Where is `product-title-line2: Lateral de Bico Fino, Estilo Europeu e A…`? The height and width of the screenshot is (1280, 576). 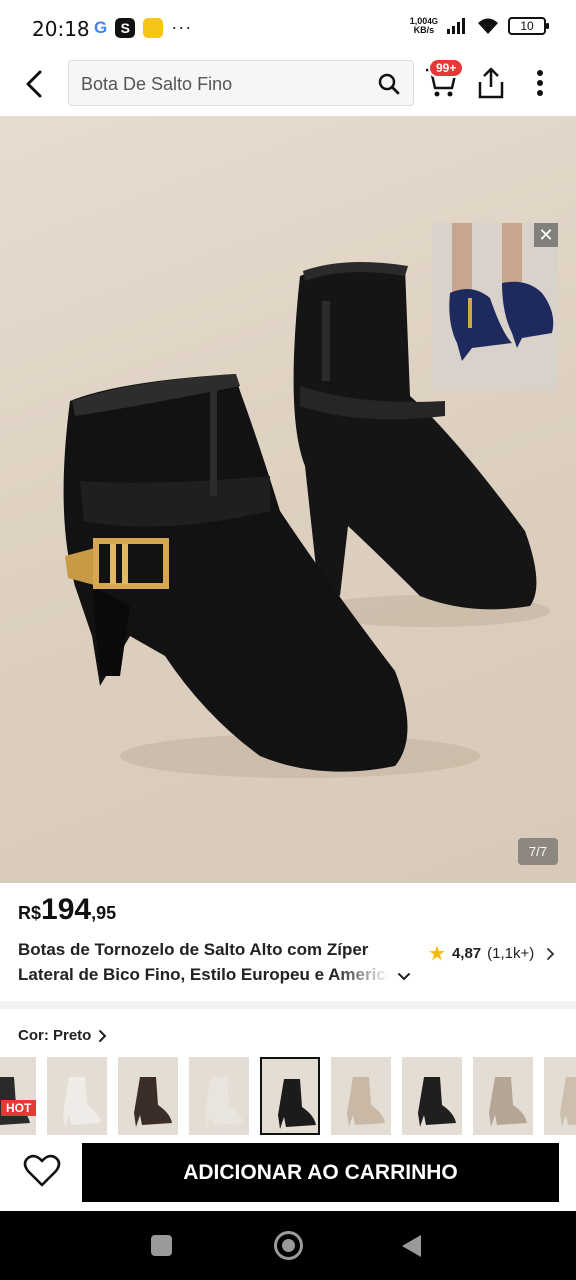 product-title-line2: Lateral de Bico Fino, Estilo Europeu e A… is located at coordinates (204, 974).